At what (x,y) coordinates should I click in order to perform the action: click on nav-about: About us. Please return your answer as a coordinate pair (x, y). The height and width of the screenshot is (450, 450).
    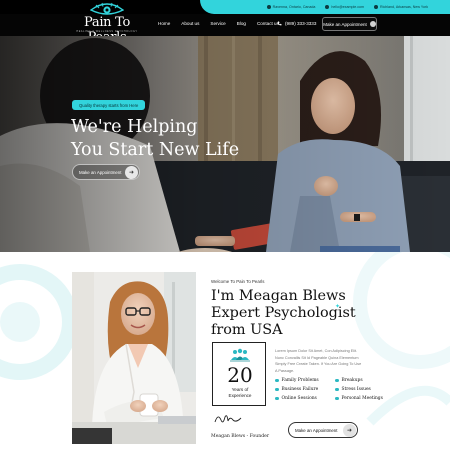
    Looking at the image, I should click on (190, 23).